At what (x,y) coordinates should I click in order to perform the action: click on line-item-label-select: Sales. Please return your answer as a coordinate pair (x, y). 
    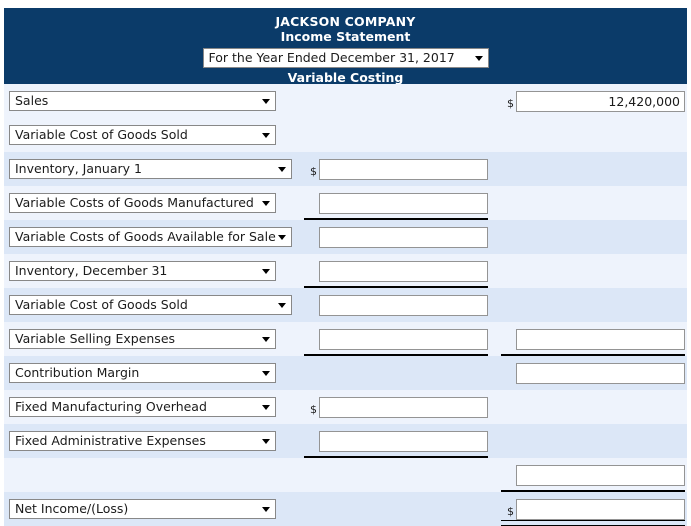
    Looking at the image, I should click on (142, 101).